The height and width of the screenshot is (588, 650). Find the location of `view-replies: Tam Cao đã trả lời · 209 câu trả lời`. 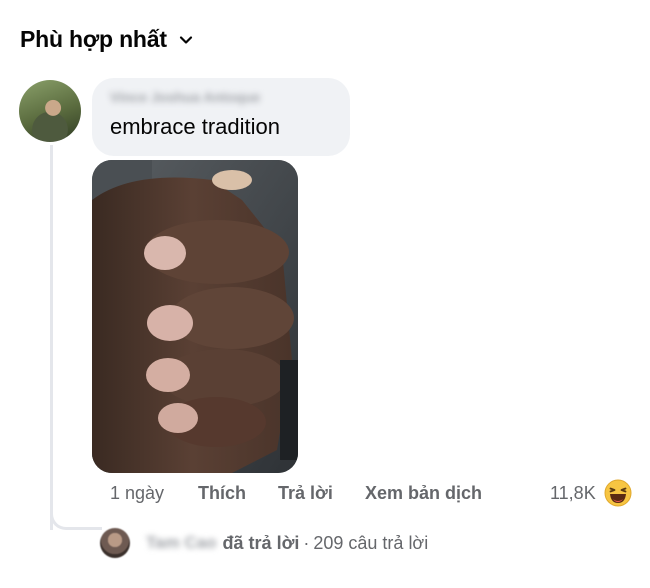

view-replies: Tam Cao đã trả lời · 209 câu trả lời is located at coordinates (264, 543).